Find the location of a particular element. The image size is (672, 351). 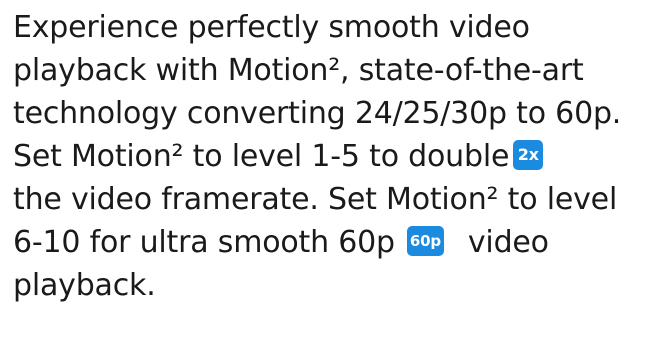

paragraph-line-6-text-before: 6-10 for ultra smooth 60p is located at coordinates (204, 242).